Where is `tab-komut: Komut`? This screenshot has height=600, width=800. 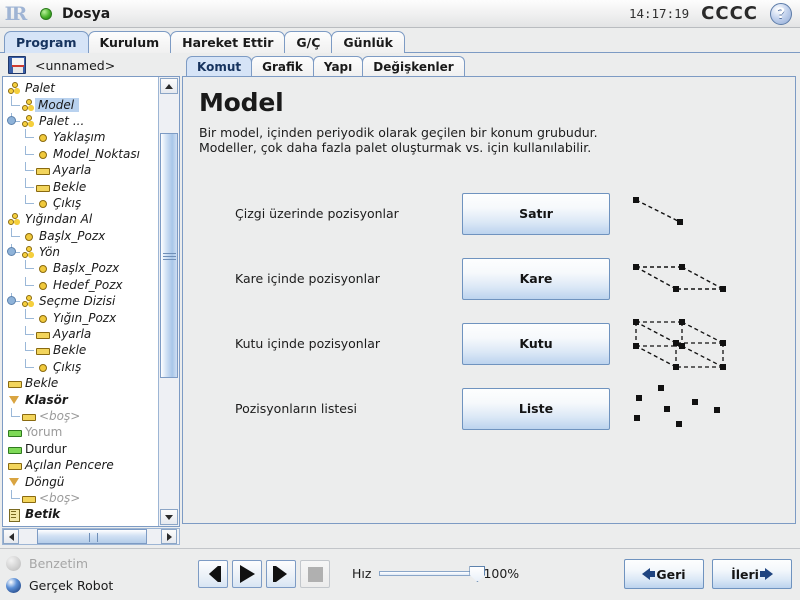
tab-komut: Komut is located at coordinates (219, 66).